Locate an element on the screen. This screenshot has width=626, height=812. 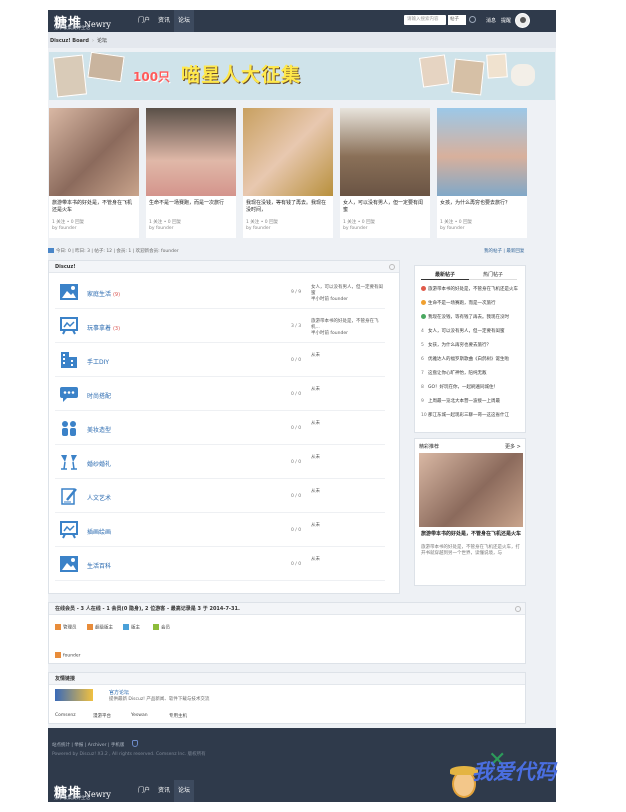
hot-post-item: 9 上周最一览北大本营一波接一上周最 is located at coordinates (471, 401).